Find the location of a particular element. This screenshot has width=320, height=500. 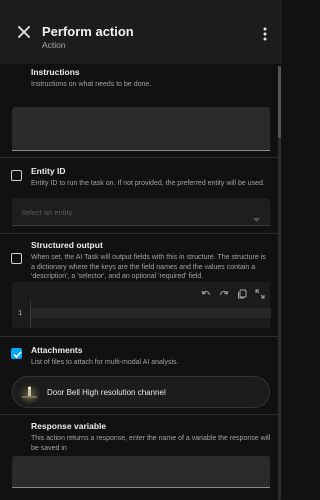

dialog-title: Perform action is located at coordinates (88, 31).